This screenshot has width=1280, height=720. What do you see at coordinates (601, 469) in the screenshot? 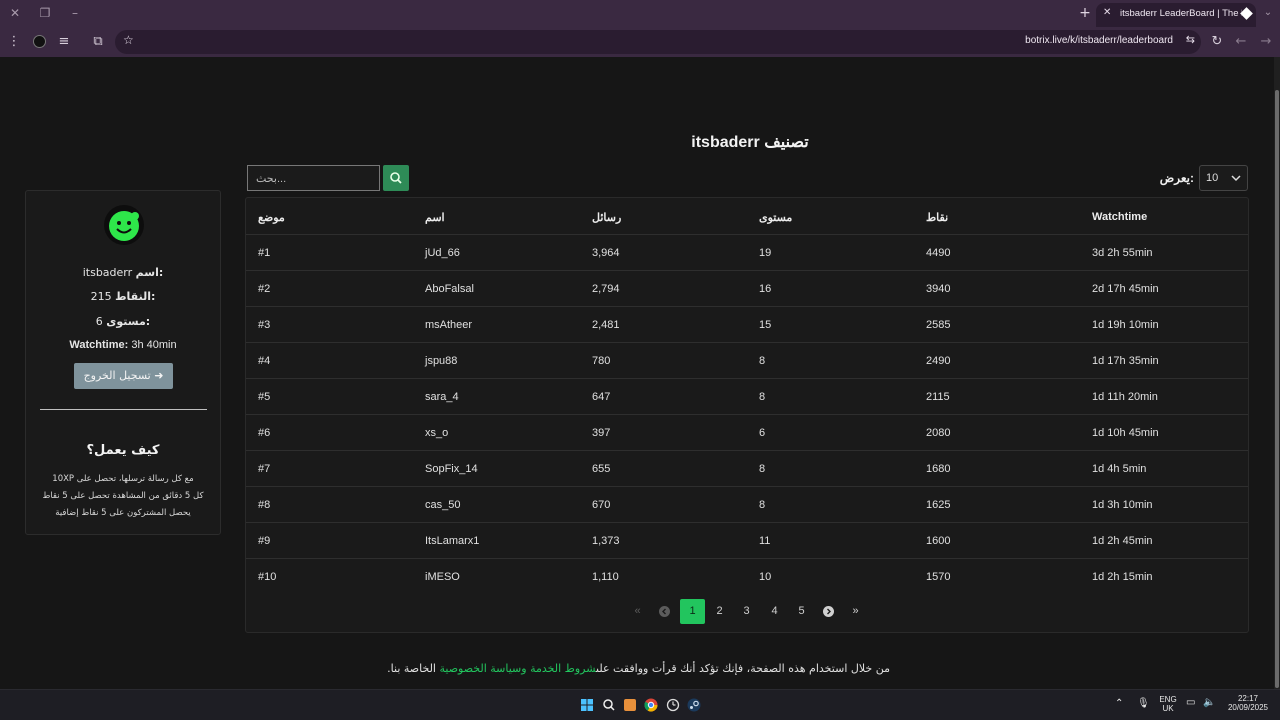
I see `cell-messages: 655` at bounding box center [601, 469].